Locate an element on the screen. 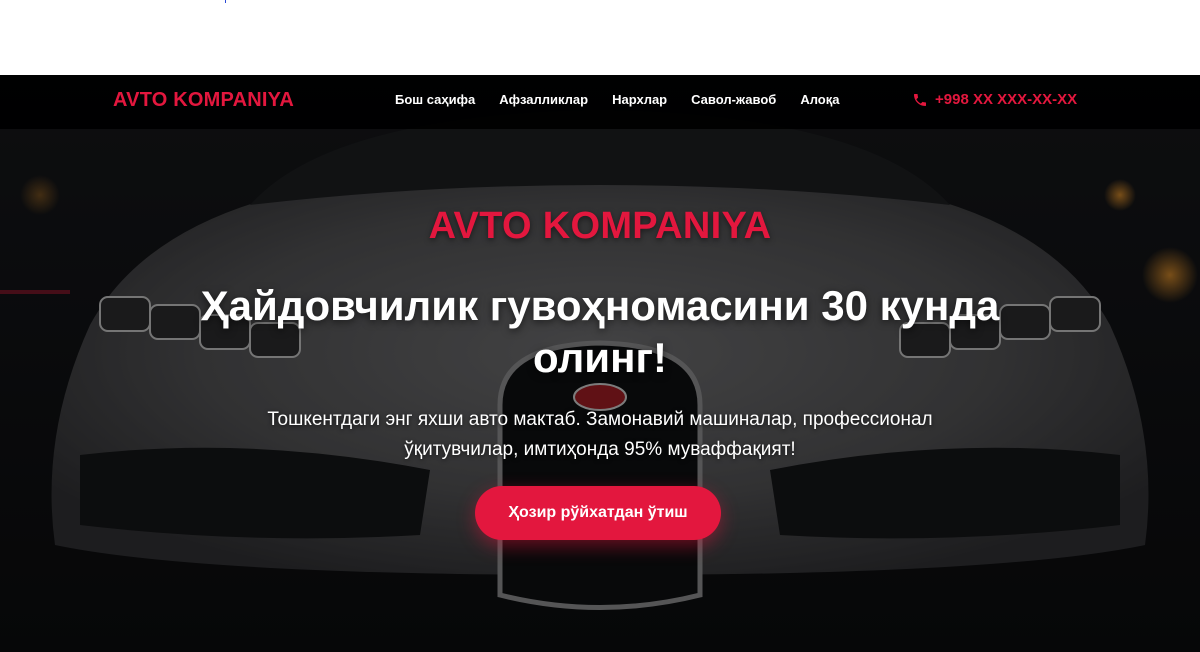 This screenshot has height=652, width=1200. phone-number: +998 XX XXX-XX-XX is located at coordinates (1006, 99).